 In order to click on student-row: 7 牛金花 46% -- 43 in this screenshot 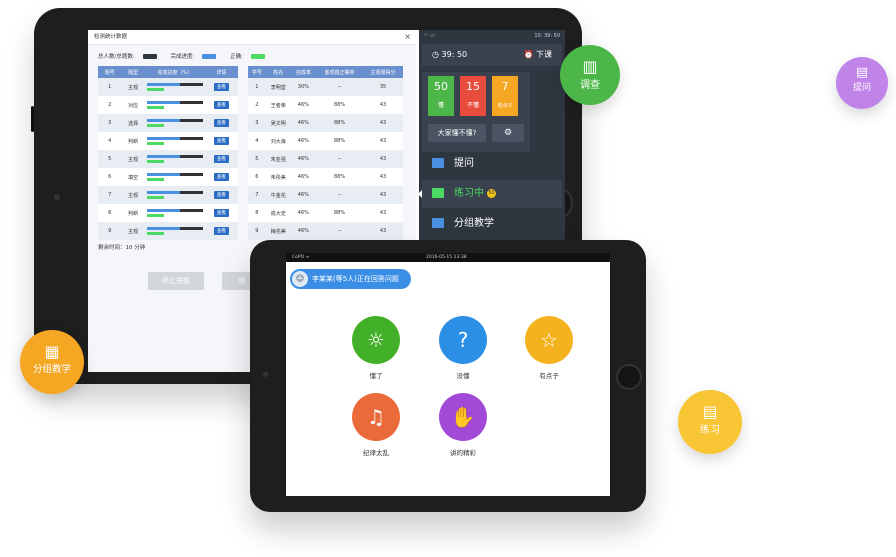, I will do `click(325, 195)`.